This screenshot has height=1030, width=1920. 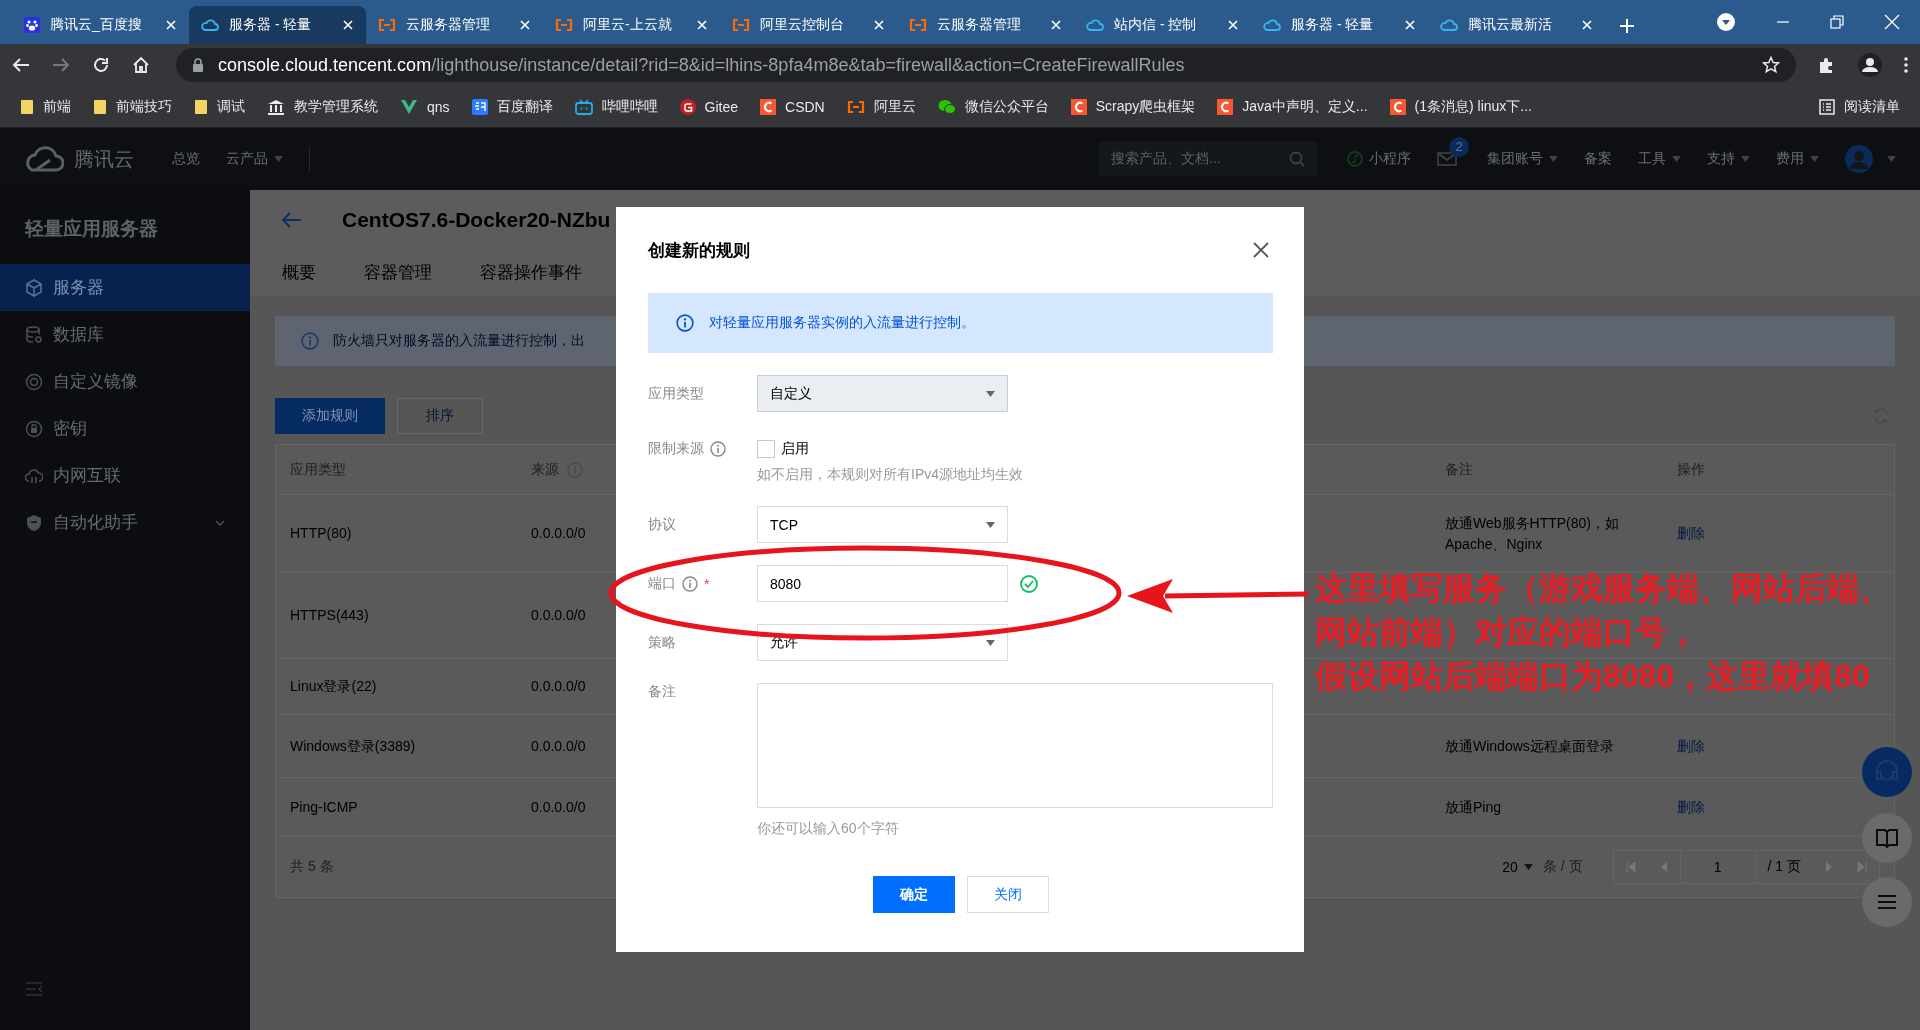 What do you see at coordinates (34, 475) in the screenshot?
I see `cloud-link-icon` at bounding box center [34, 475].